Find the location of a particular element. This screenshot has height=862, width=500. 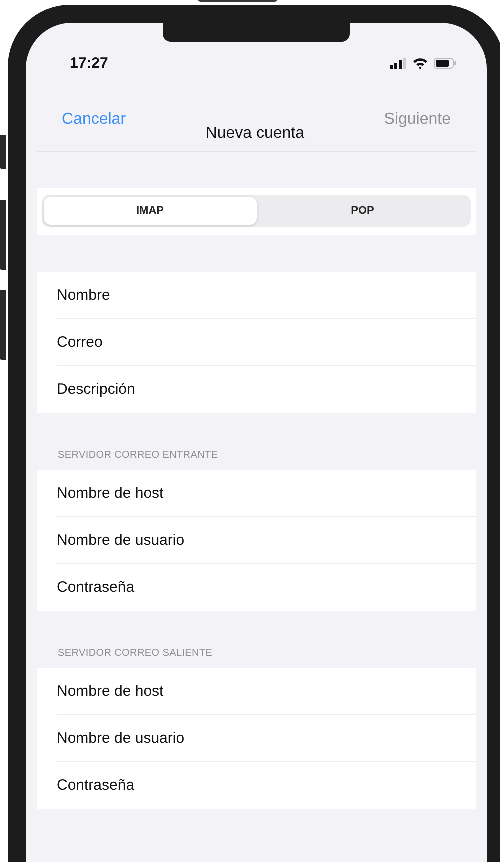

section-header: SERVIDOR CORREO ENTRANTE is located at coordinates (138, 456).